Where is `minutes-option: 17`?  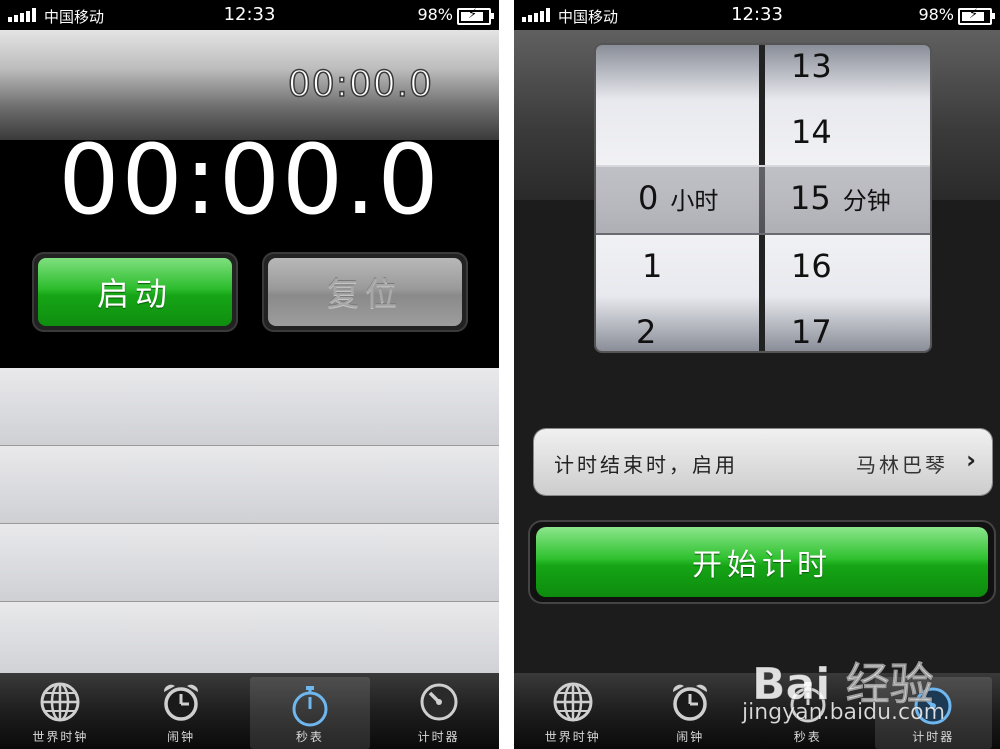
minutes-option: 17 is located at coordinates (811, 332).